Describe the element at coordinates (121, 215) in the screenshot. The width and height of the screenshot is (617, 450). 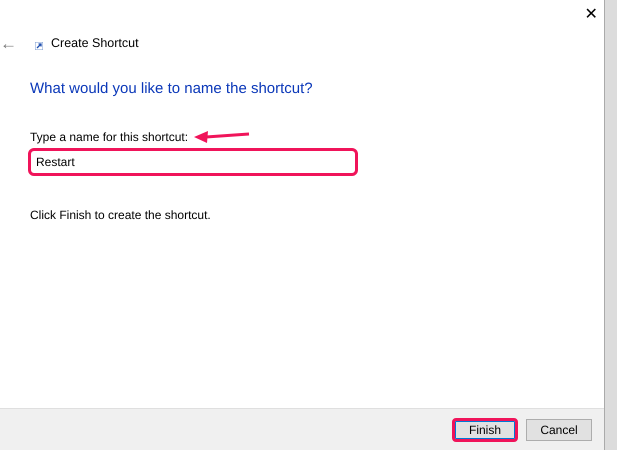
I see `instruction-text: Click Finish to create the shortcut.` at that location.